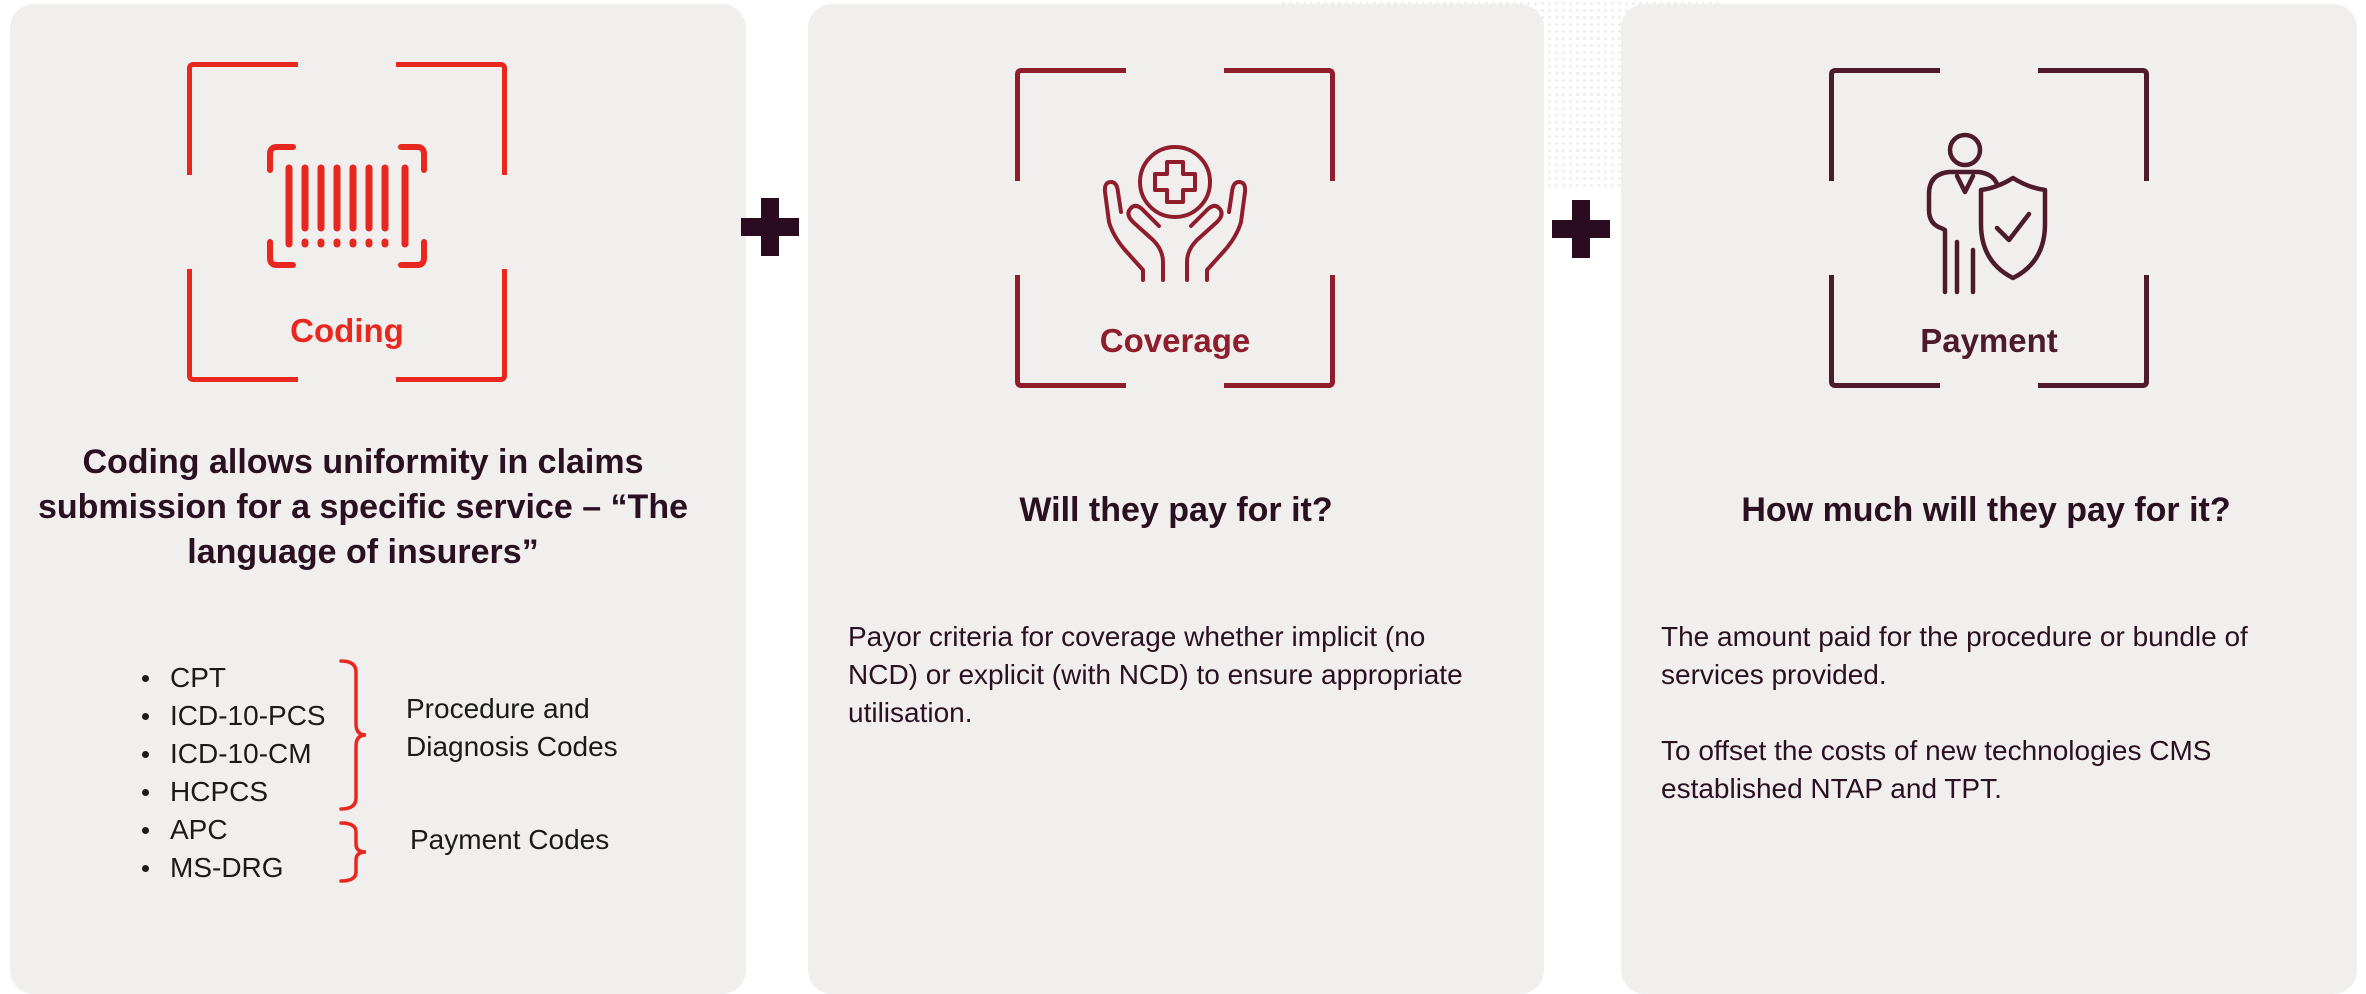  Describe the element at coordinates (1987, 213) in the screenshot. I see `person-shield-check-icon` at that location.